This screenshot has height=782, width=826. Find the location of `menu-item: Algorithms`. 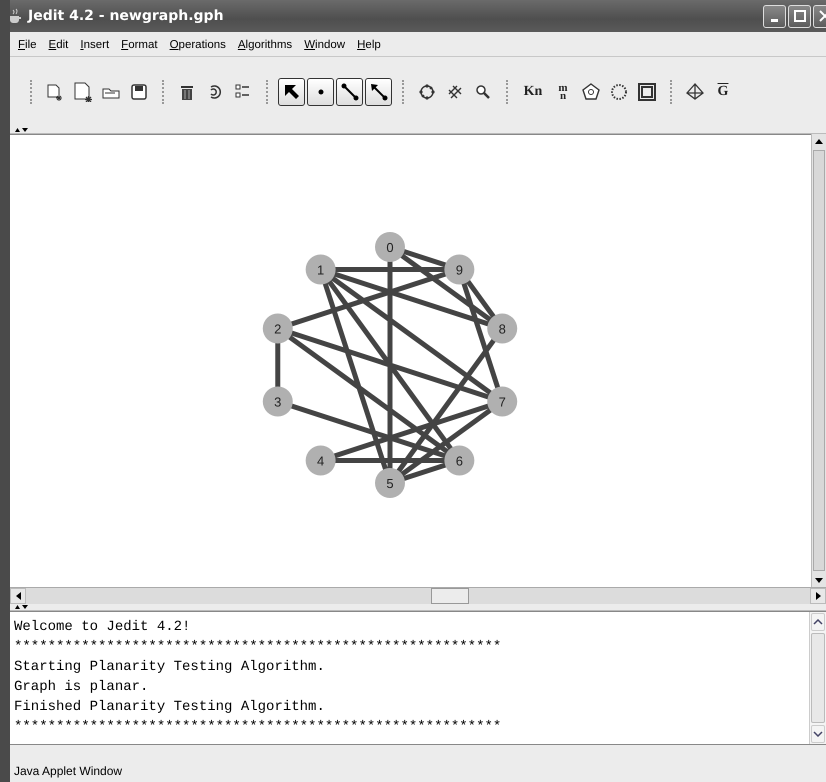

menu-item: Algorithms is located at coordinates (265, 45).